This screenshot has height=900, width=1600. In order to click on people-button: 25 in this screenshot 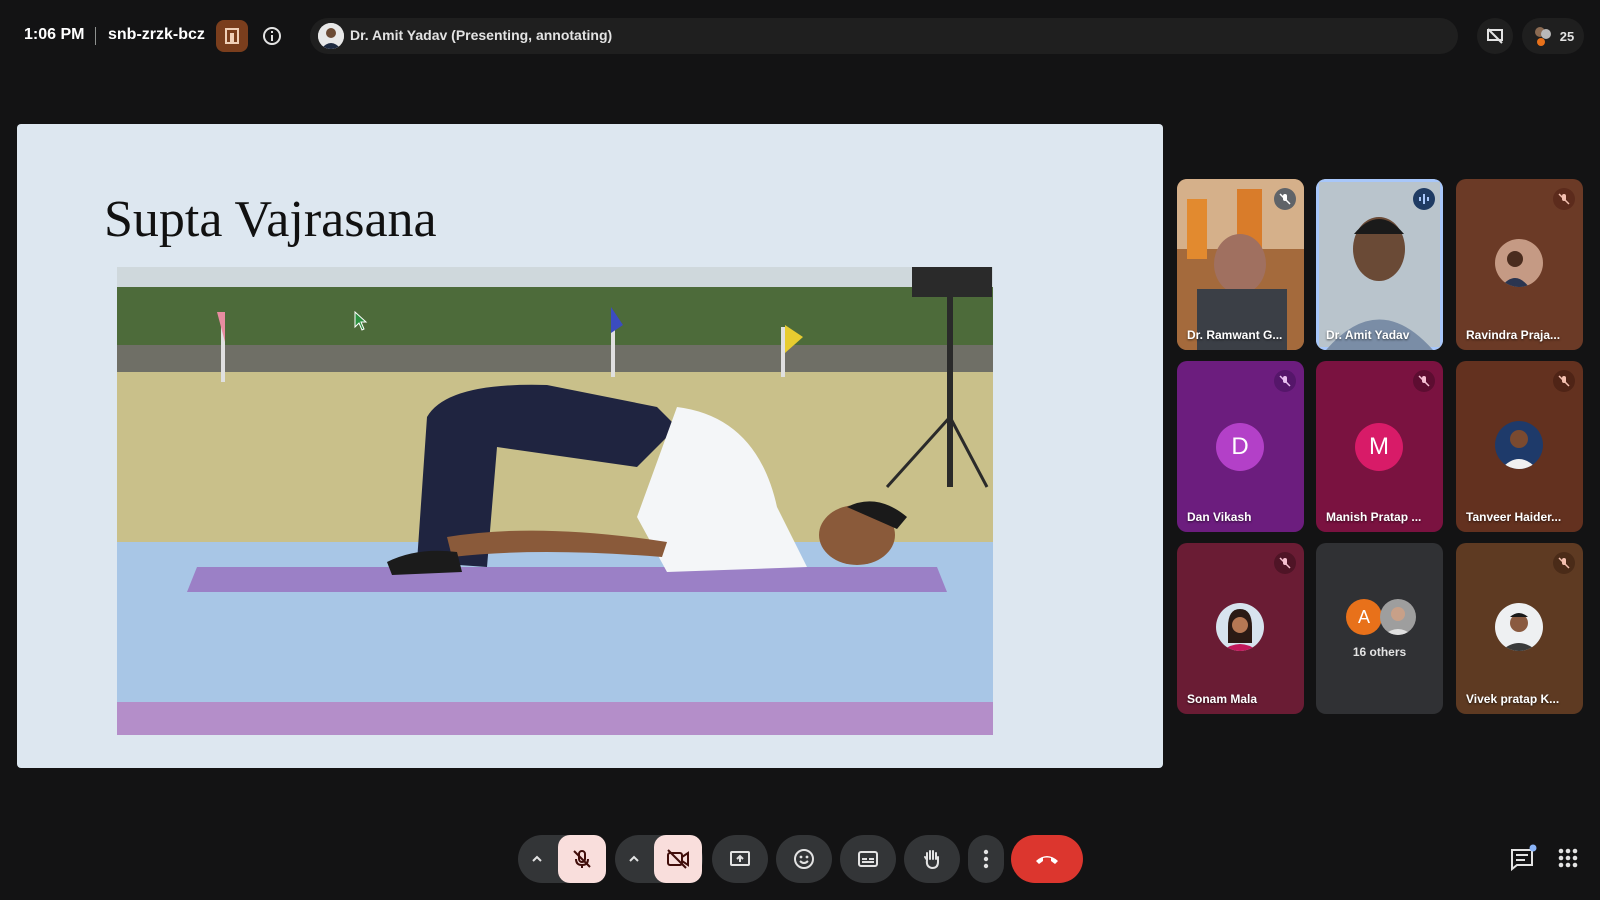, I will do `click(1553, 36)`.